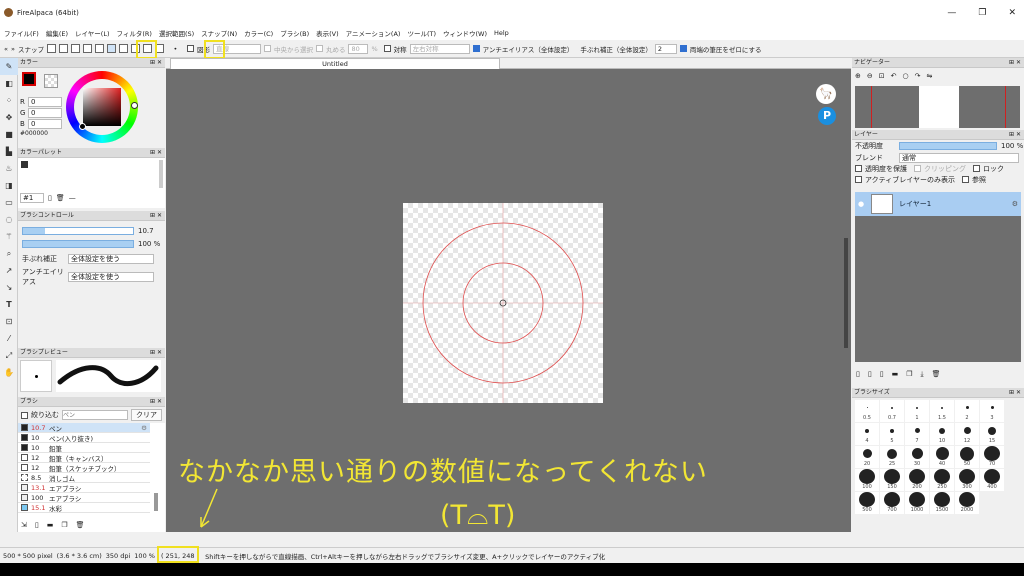 The height and width of the screenshot is (576, 1024). I want to click on palette-set-select: #1, so click(32, 198).